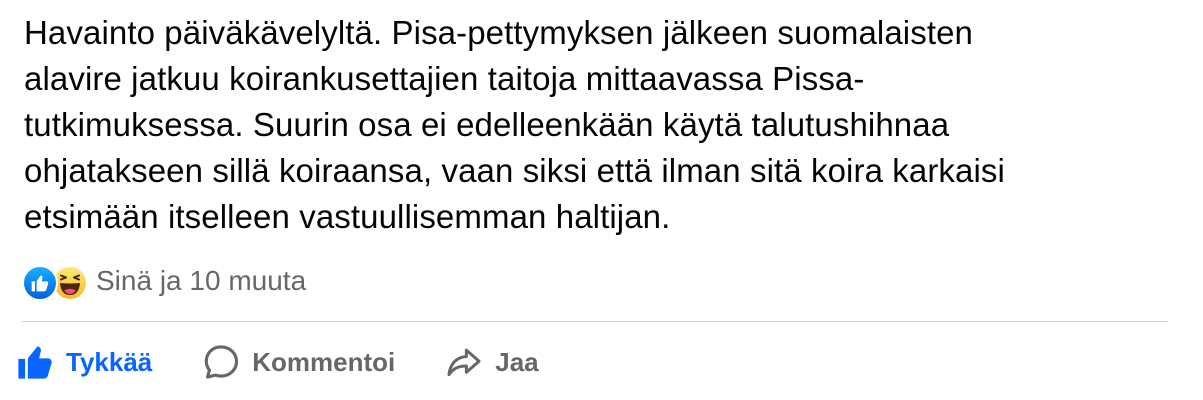  I want to click on share-button-label: Jaa, so click(517, 361).